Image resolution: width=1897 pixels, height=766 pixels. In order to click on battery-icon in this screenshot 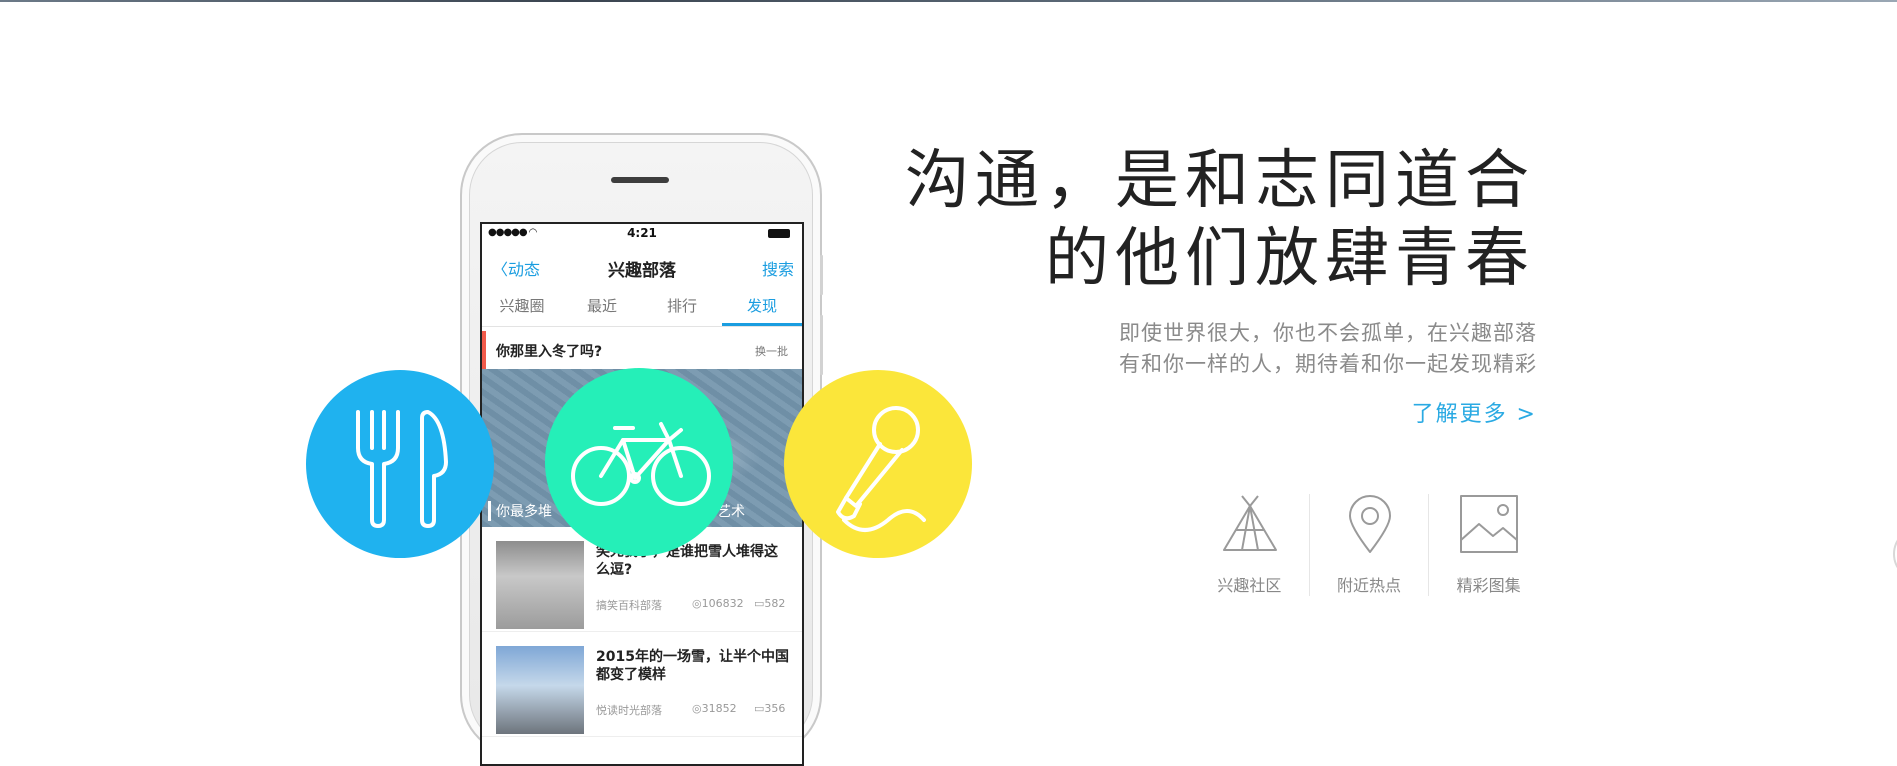, I will do `click(779, 233)`.